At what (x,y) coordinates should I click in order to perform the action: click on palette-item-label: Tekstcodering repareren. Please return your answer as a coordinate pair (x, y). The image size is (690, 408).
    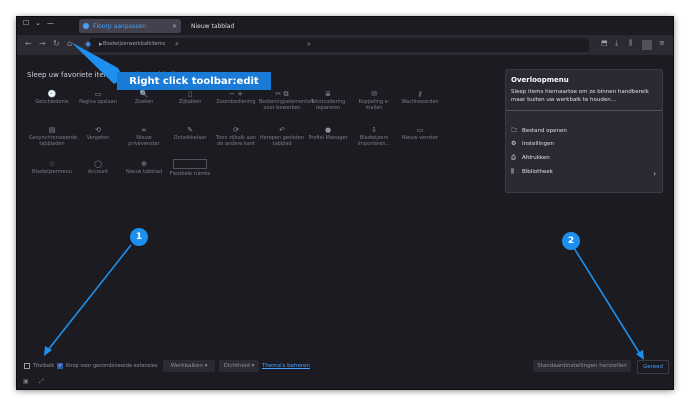
    Looking at the image, I should click on (328, 105).